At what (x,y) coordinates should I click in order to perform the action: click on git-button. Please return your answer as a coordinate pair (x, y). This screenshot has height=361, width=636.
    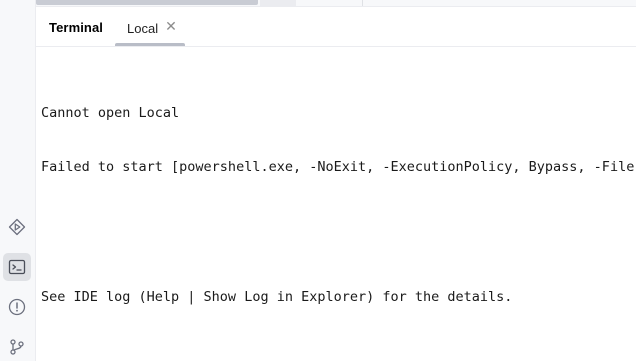
    Looking at the image, I should click on (17, 347).